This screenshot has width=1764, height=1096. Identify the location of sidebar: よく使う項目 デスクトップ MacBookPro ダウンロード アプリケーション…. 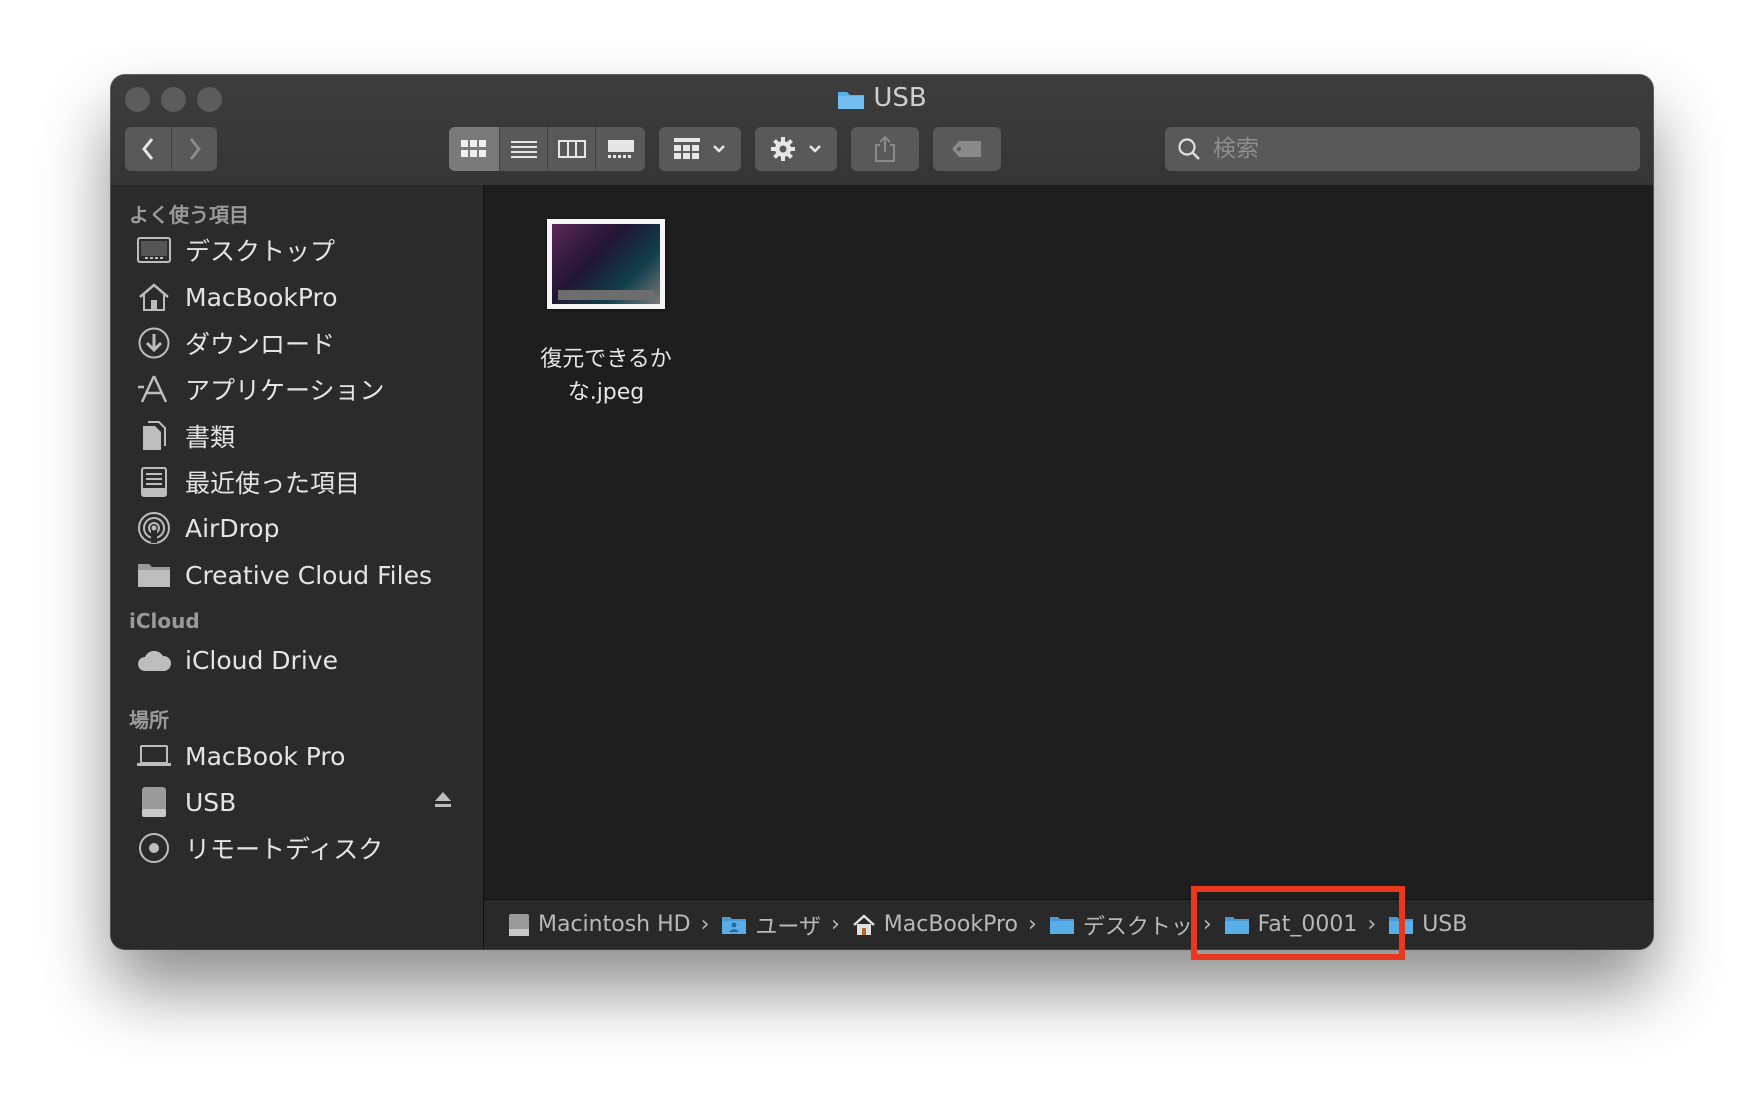
(297, 567).